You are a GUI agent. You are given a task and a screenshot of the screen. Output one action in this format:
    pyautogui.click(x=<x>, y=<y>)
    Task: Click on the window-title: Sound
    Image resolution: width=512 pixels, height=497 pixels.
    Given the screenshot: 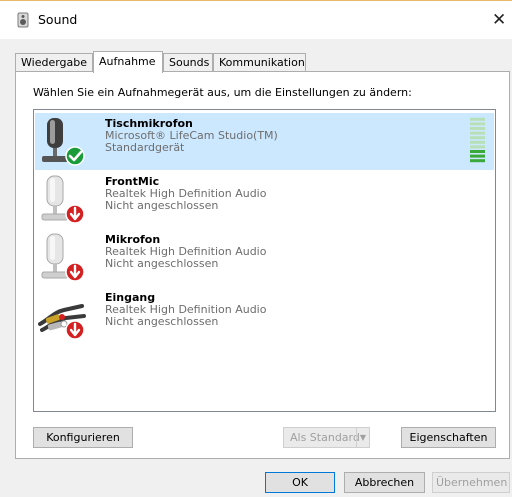 What is the action you would take?
    pyautogui.click(x=58, y=19)
    